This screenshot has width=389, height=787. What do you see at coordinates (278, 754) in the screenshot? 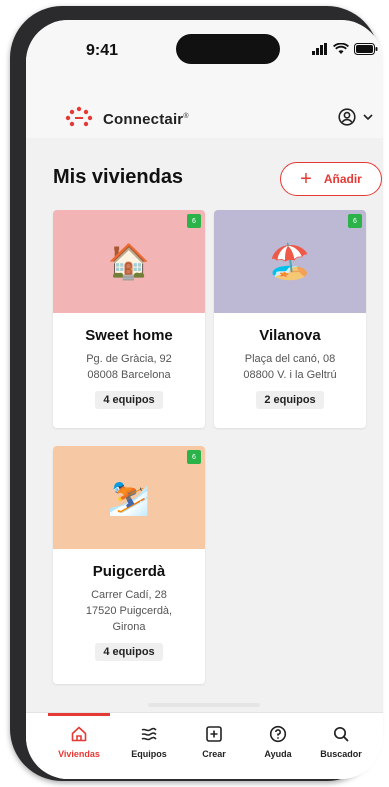
I see `tab-label: Ayuda` at bounding box center [278, 754].